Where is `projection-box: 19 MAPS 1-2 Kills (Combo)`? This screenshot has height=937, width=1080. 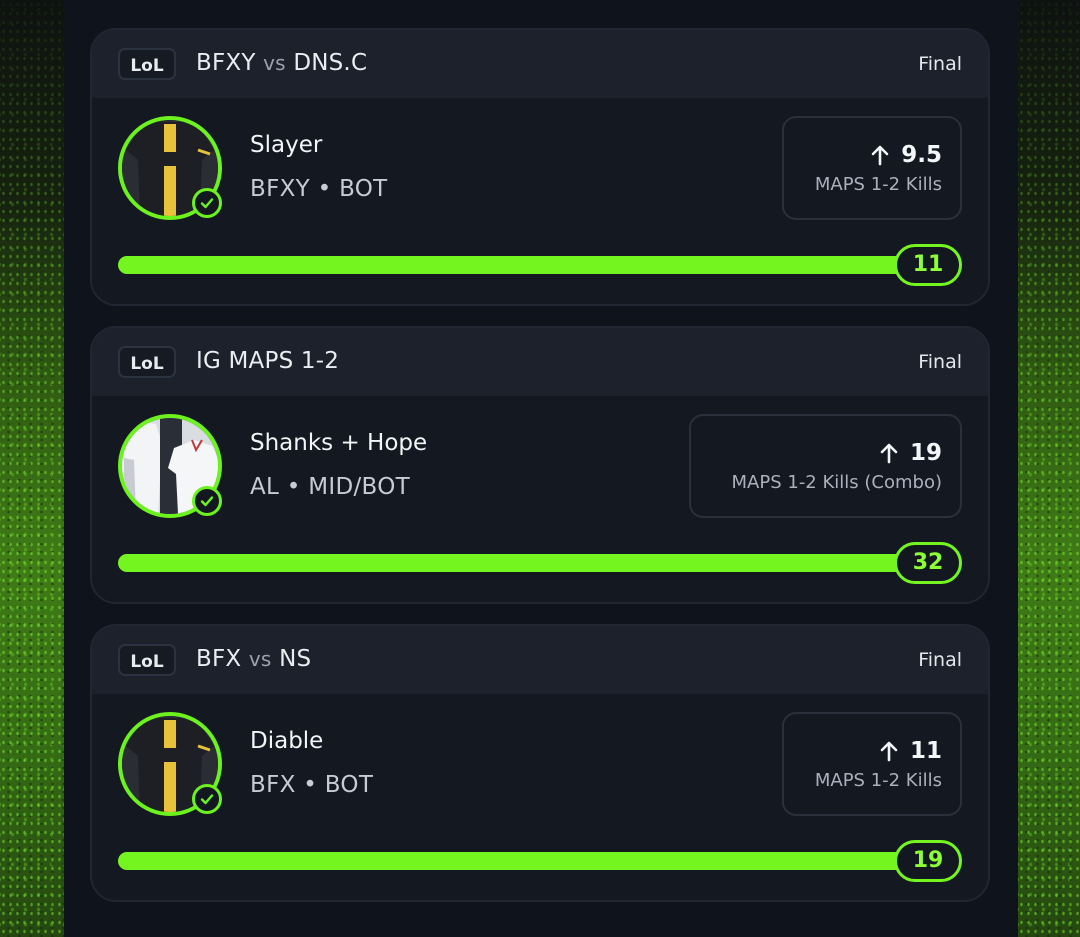
projection-box: 19 MAPS 1-2 Kills (Combo) is located at coordinates (825, 466).